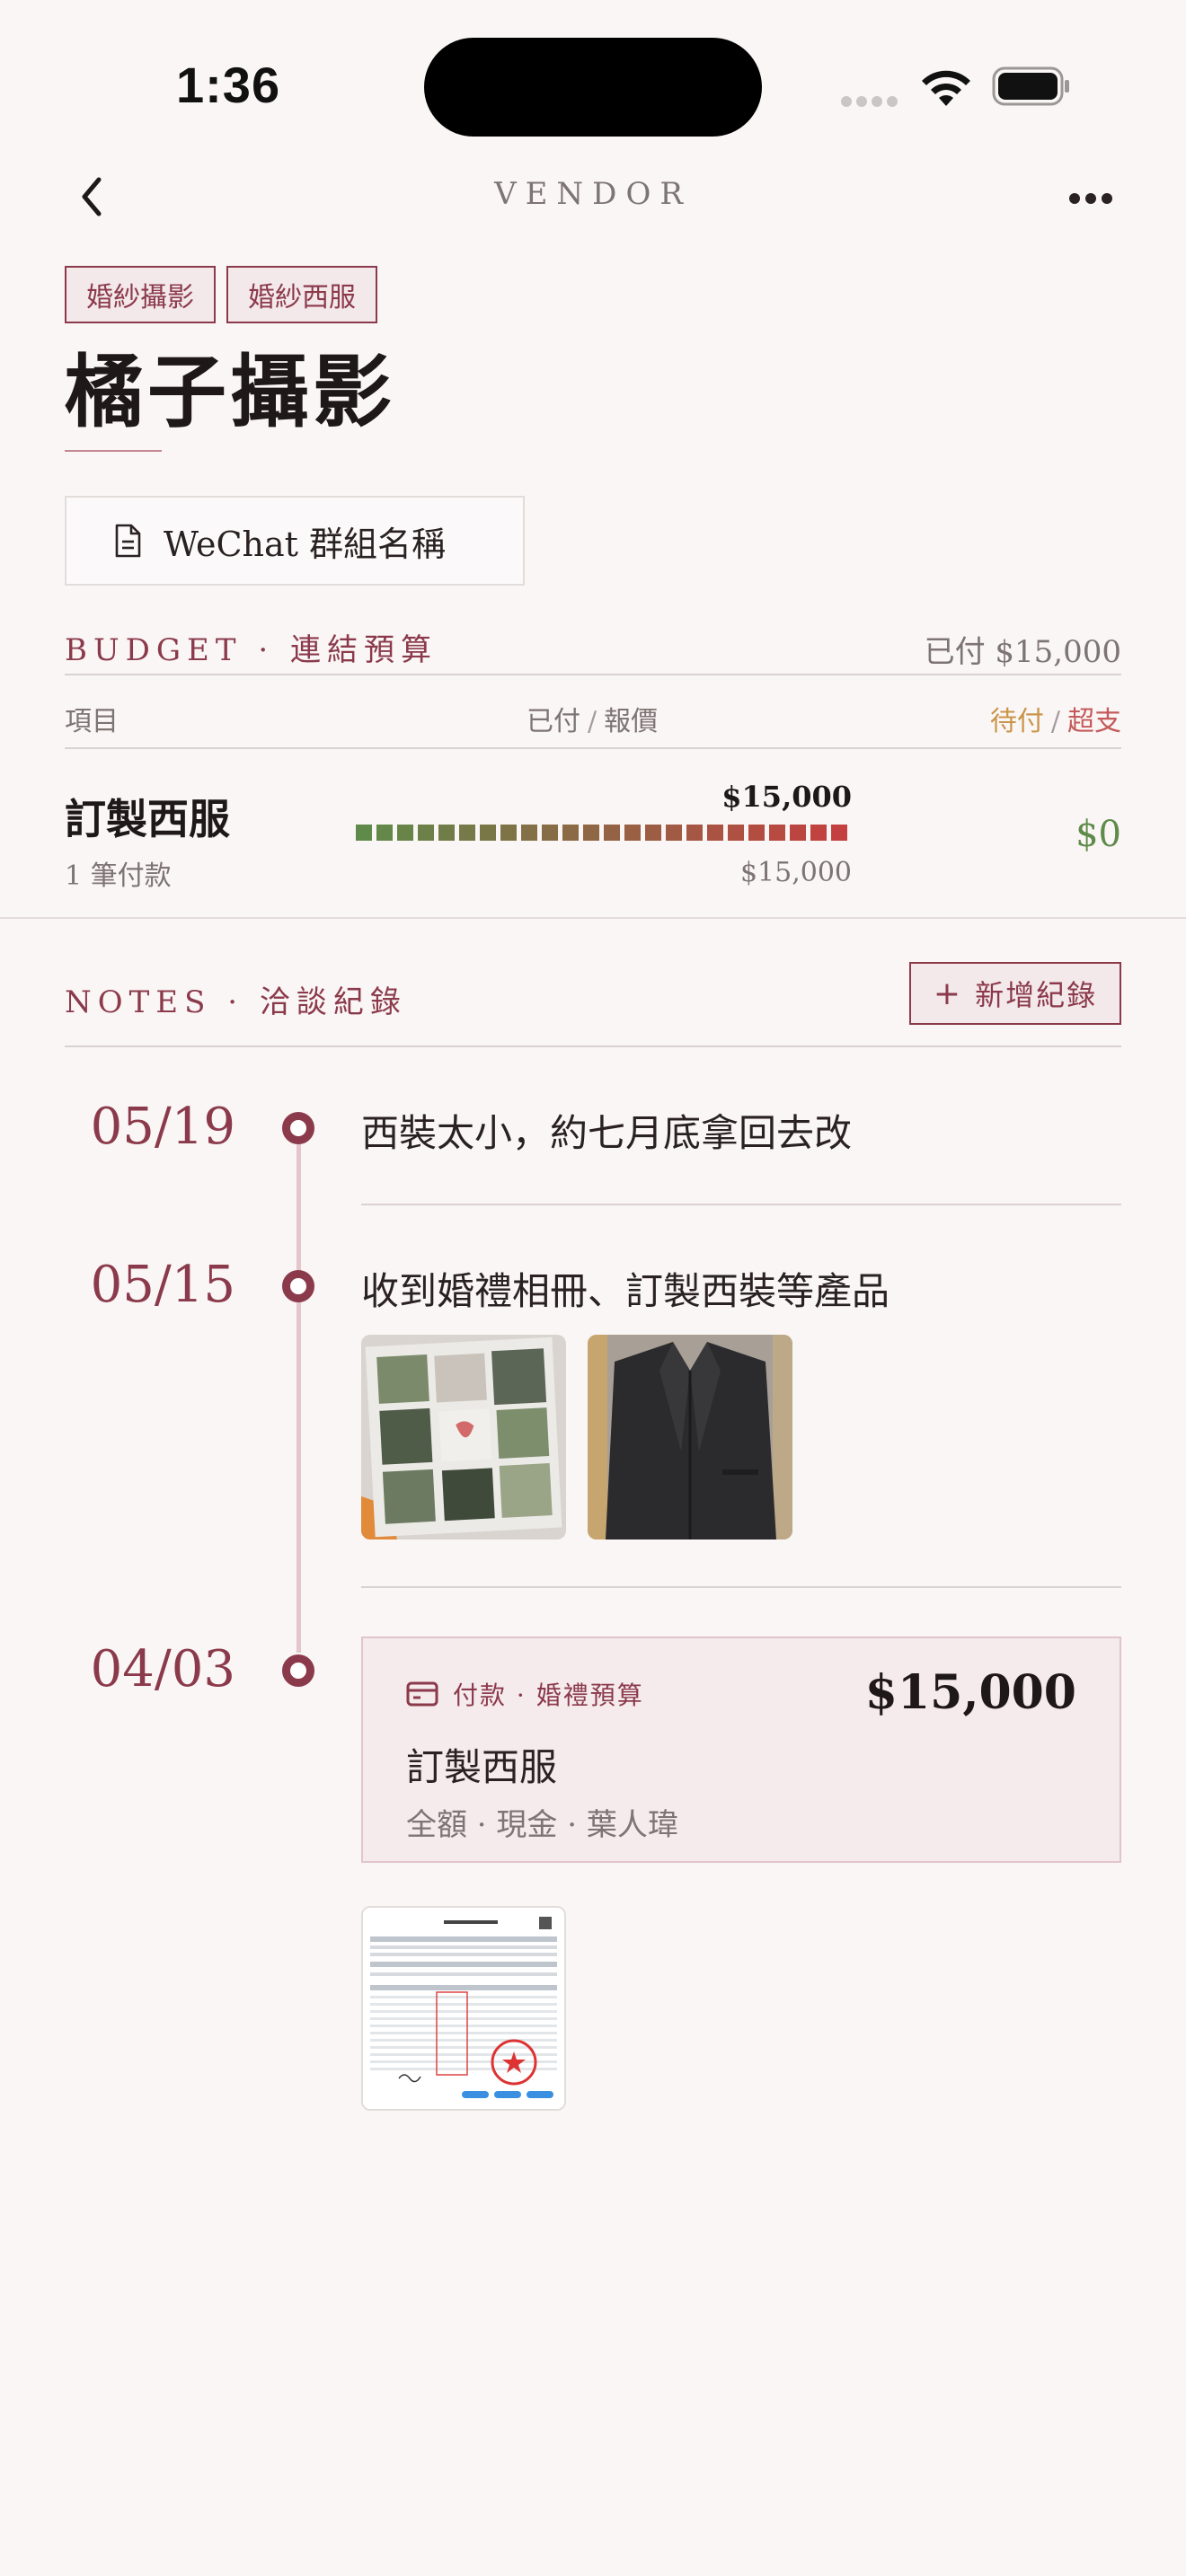 The width and height of the screenshot is (1186, 2576). Describe the element at coordinates (230, 391) in the screenshot. I see `vendor-name: 橘子攝影` at that location.